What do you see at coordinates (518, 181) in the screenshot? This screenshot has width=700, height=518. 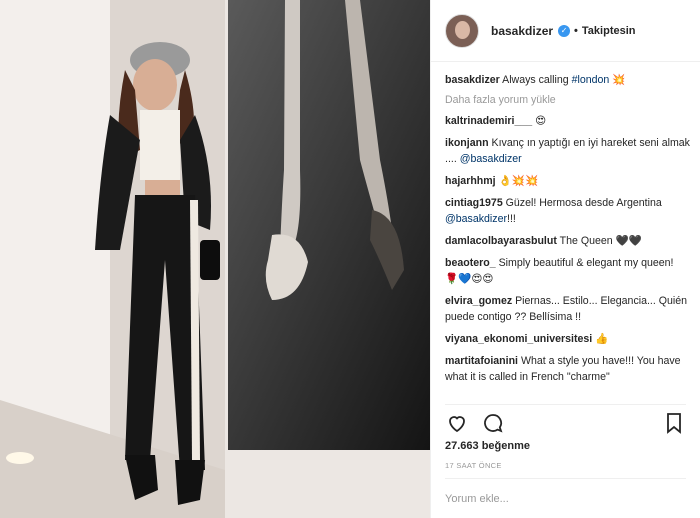 I see `comment-emoji: 👌💥💥` at bounding box center [518, 181].